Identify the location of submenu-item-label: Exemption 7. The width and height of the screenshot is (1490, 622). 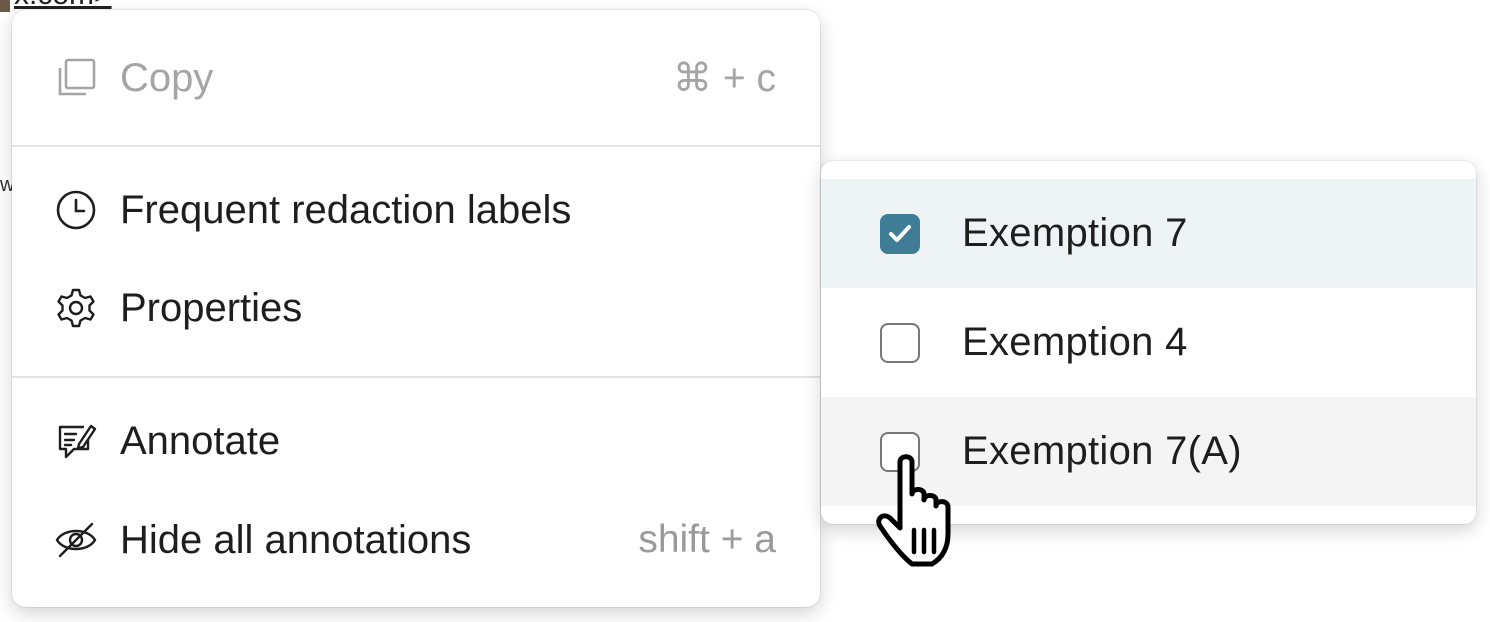
(1075, 233).